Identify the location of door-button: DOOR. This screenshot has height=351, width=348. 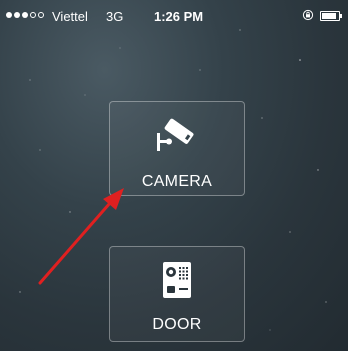
(177, 294).